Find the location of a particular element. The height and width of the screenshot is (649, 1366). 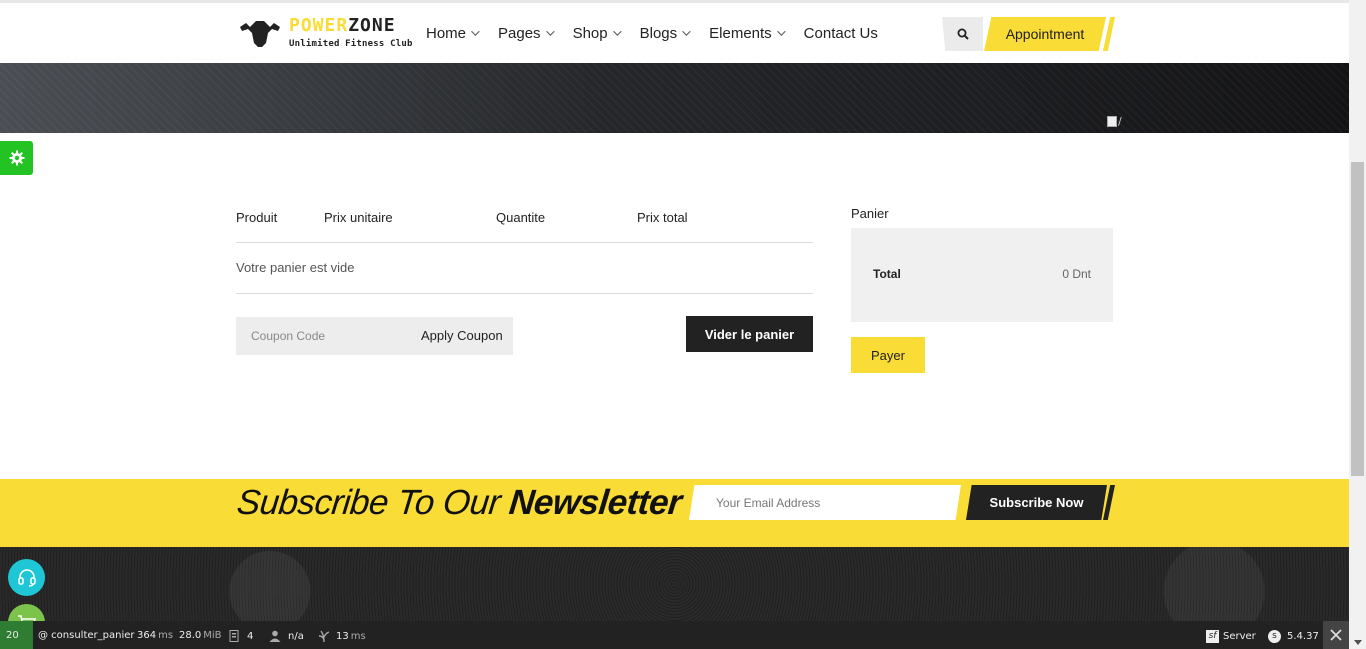

newsletter-email-wrap is located at coordinates (825, 502).